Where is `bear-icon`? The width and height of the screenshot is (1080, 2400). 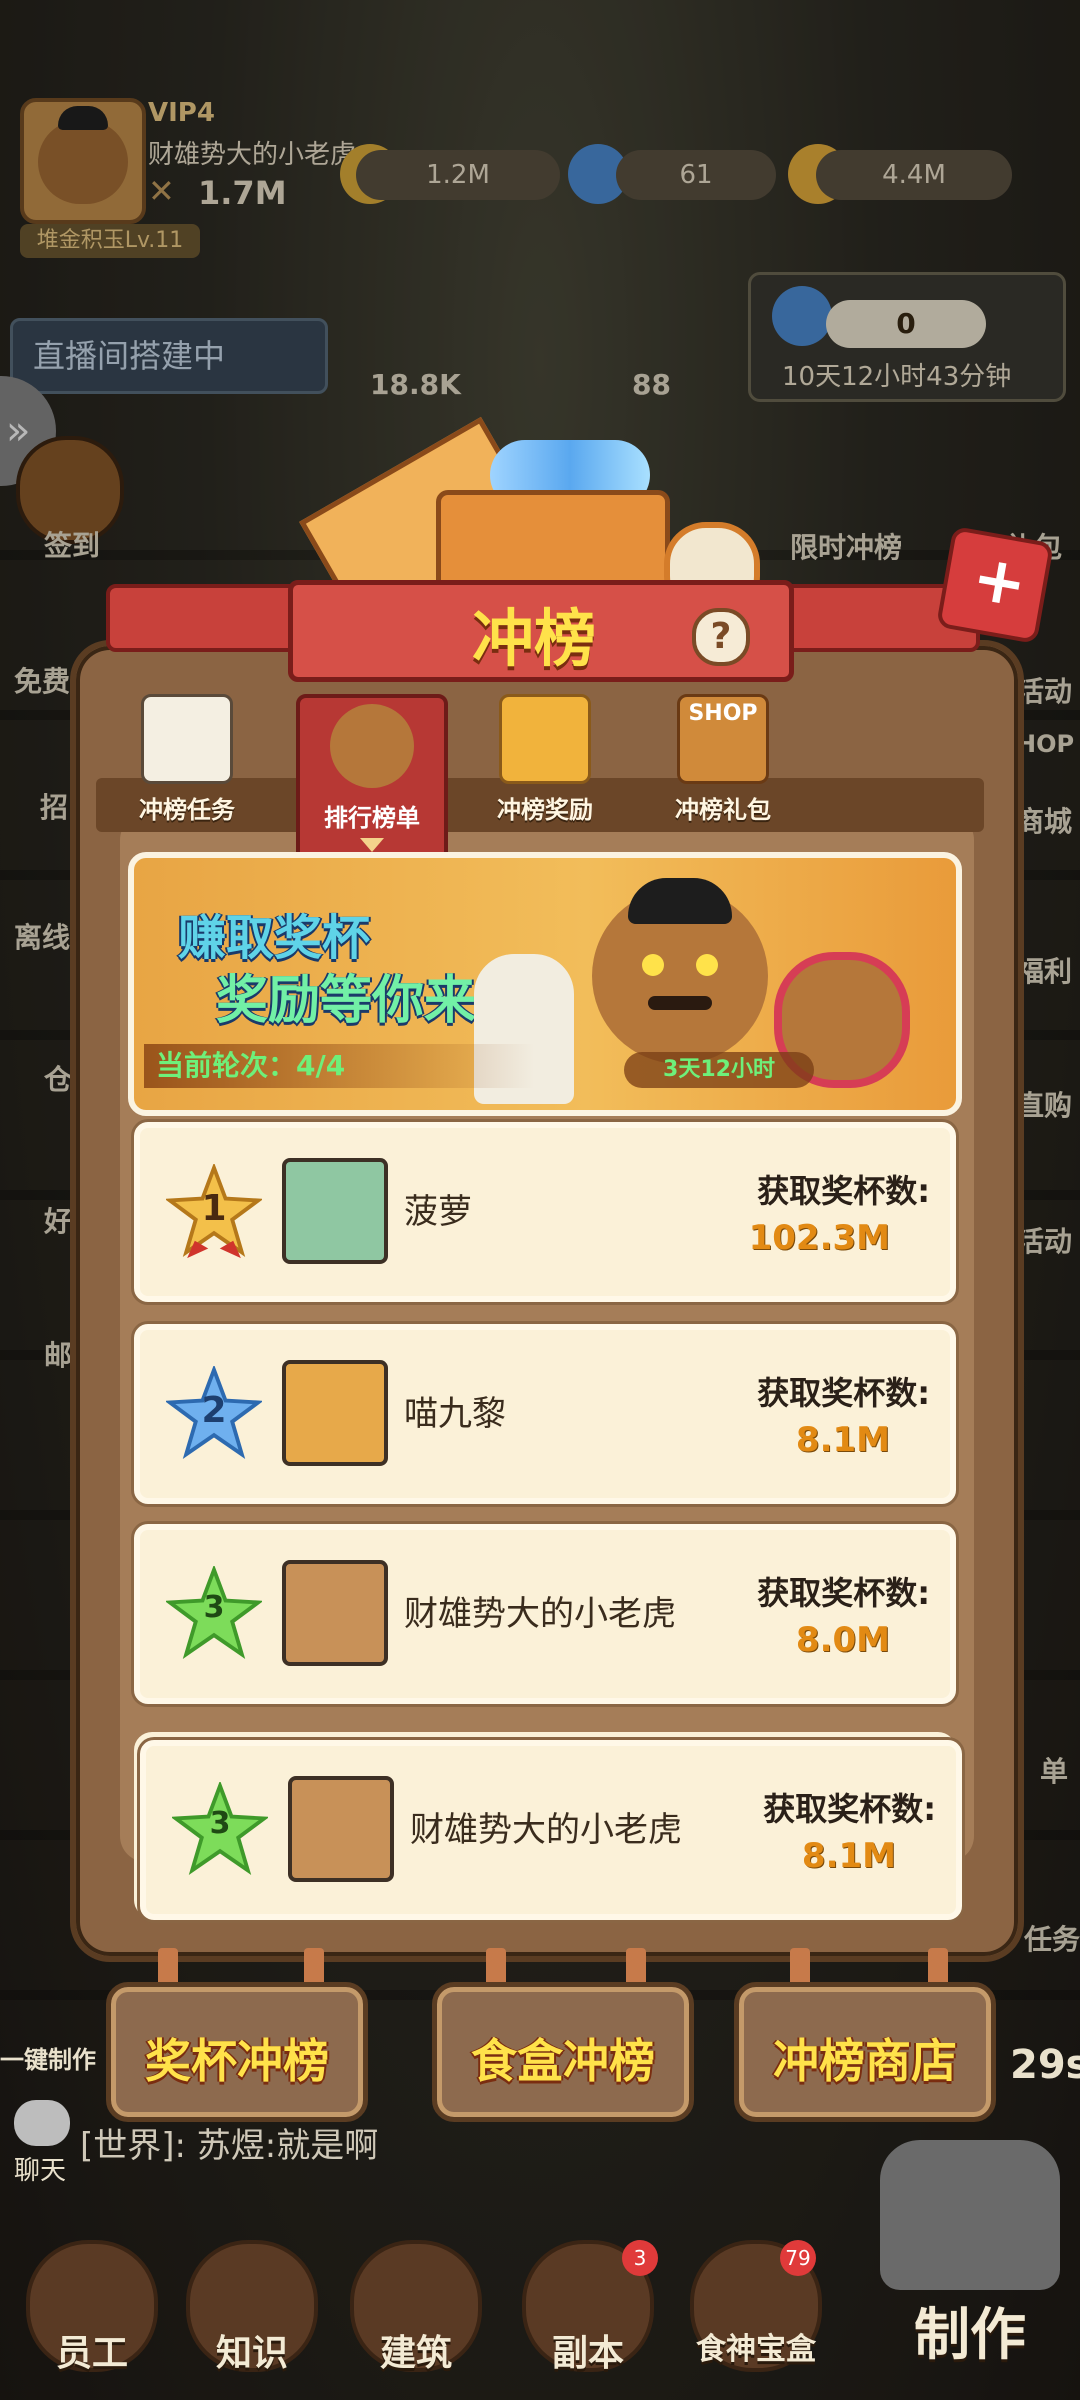 bear-icon is located at coordinates (372, 746).